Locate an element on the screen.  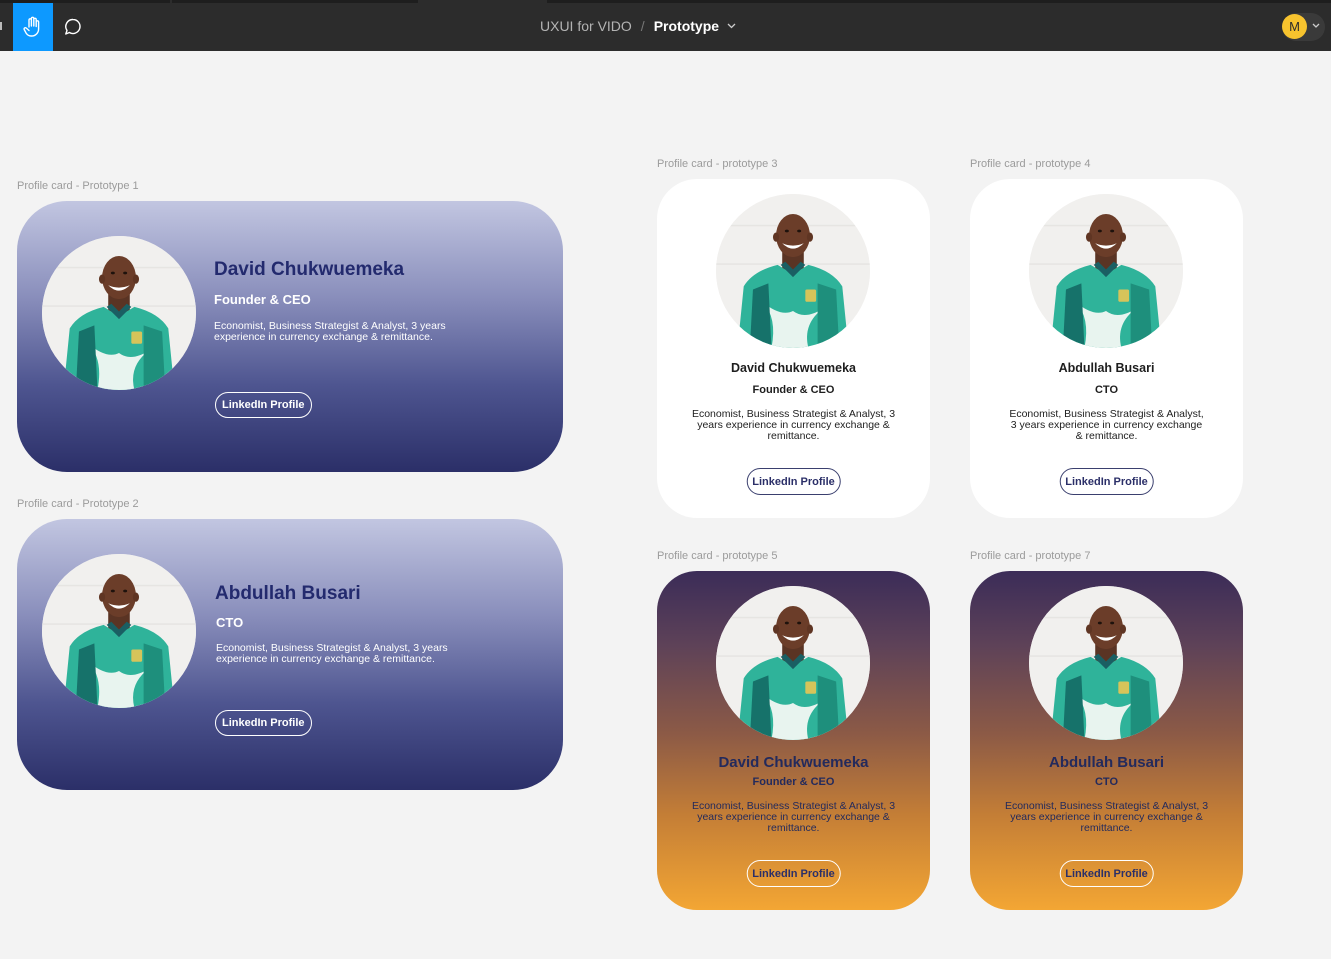
frame-label: Profile card - prototype 7 is located at coordinates (1030, 556).